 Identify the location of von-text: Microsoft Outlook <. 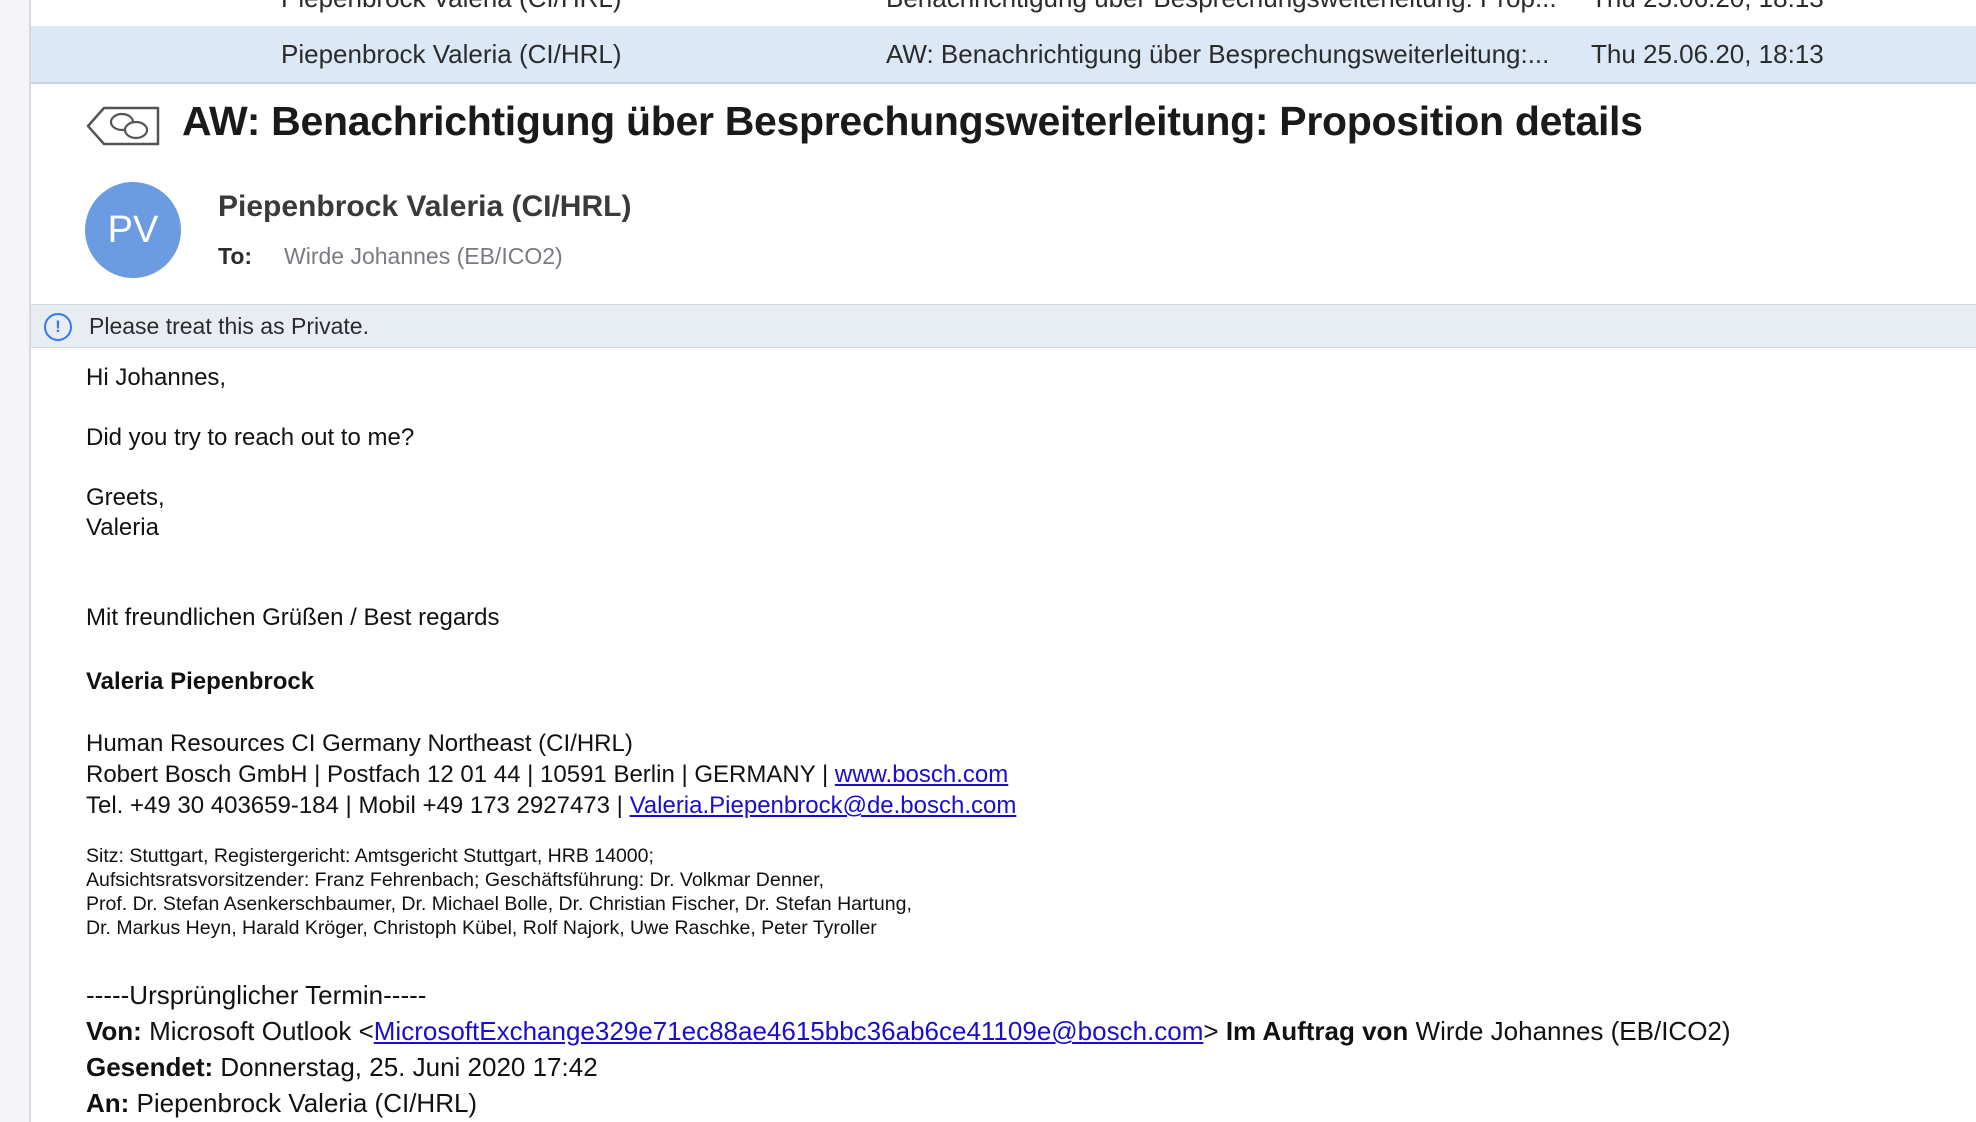
(257, 1031).